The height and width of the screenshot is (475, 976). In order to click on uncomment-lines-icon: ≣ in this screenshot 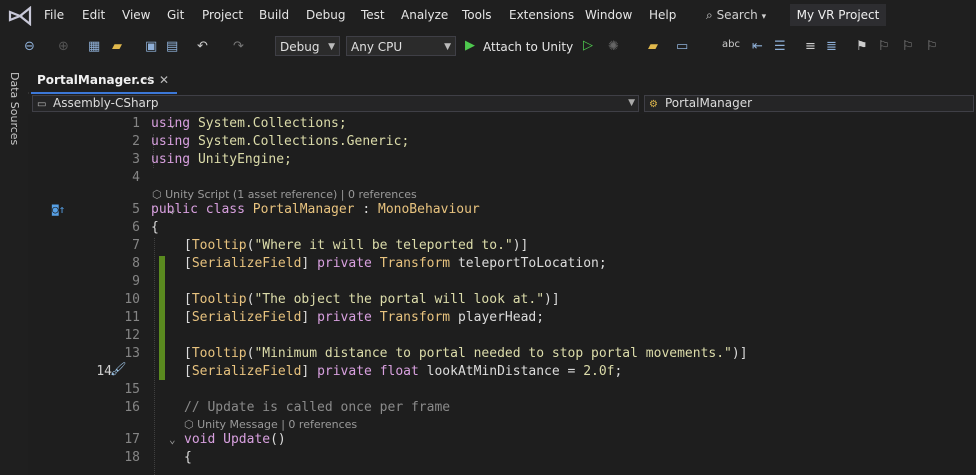, I will do `click(831, 46)`.